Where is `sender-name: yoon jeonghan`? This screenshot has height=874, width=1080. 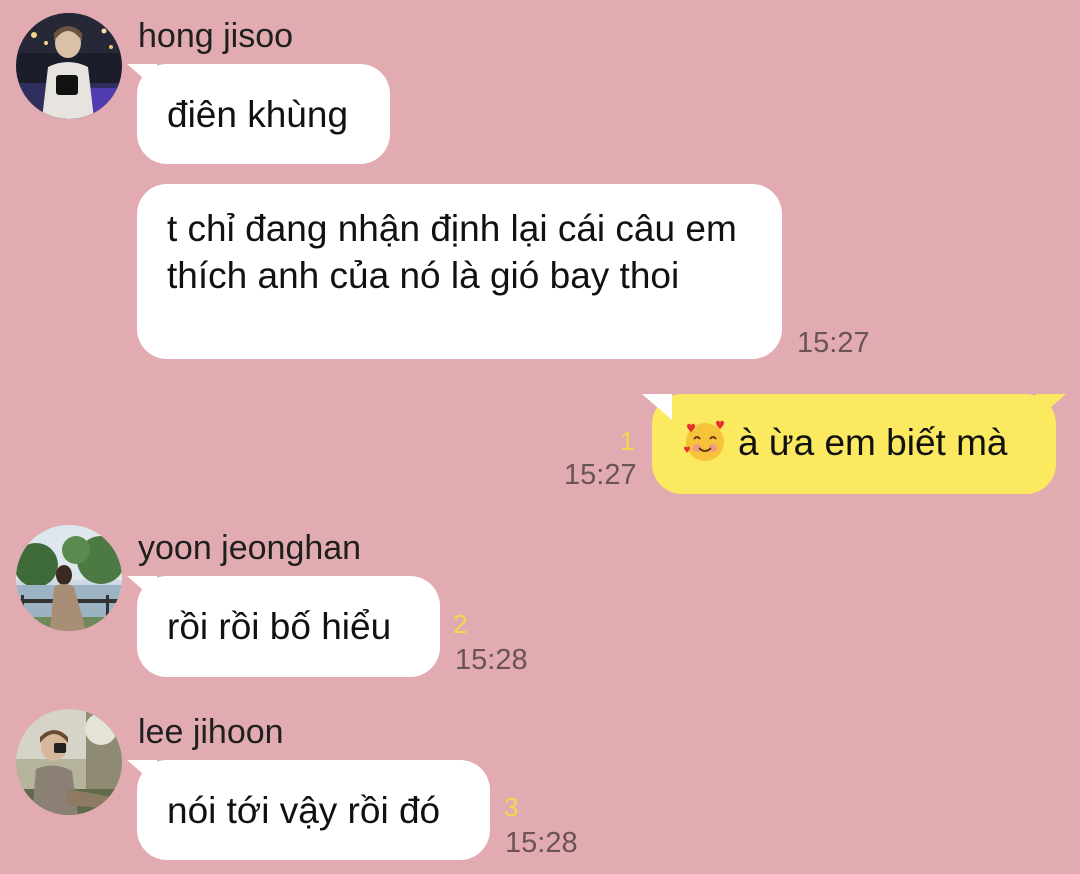
sender-name: yoon jeonghan is located at coordinates (250, 548).